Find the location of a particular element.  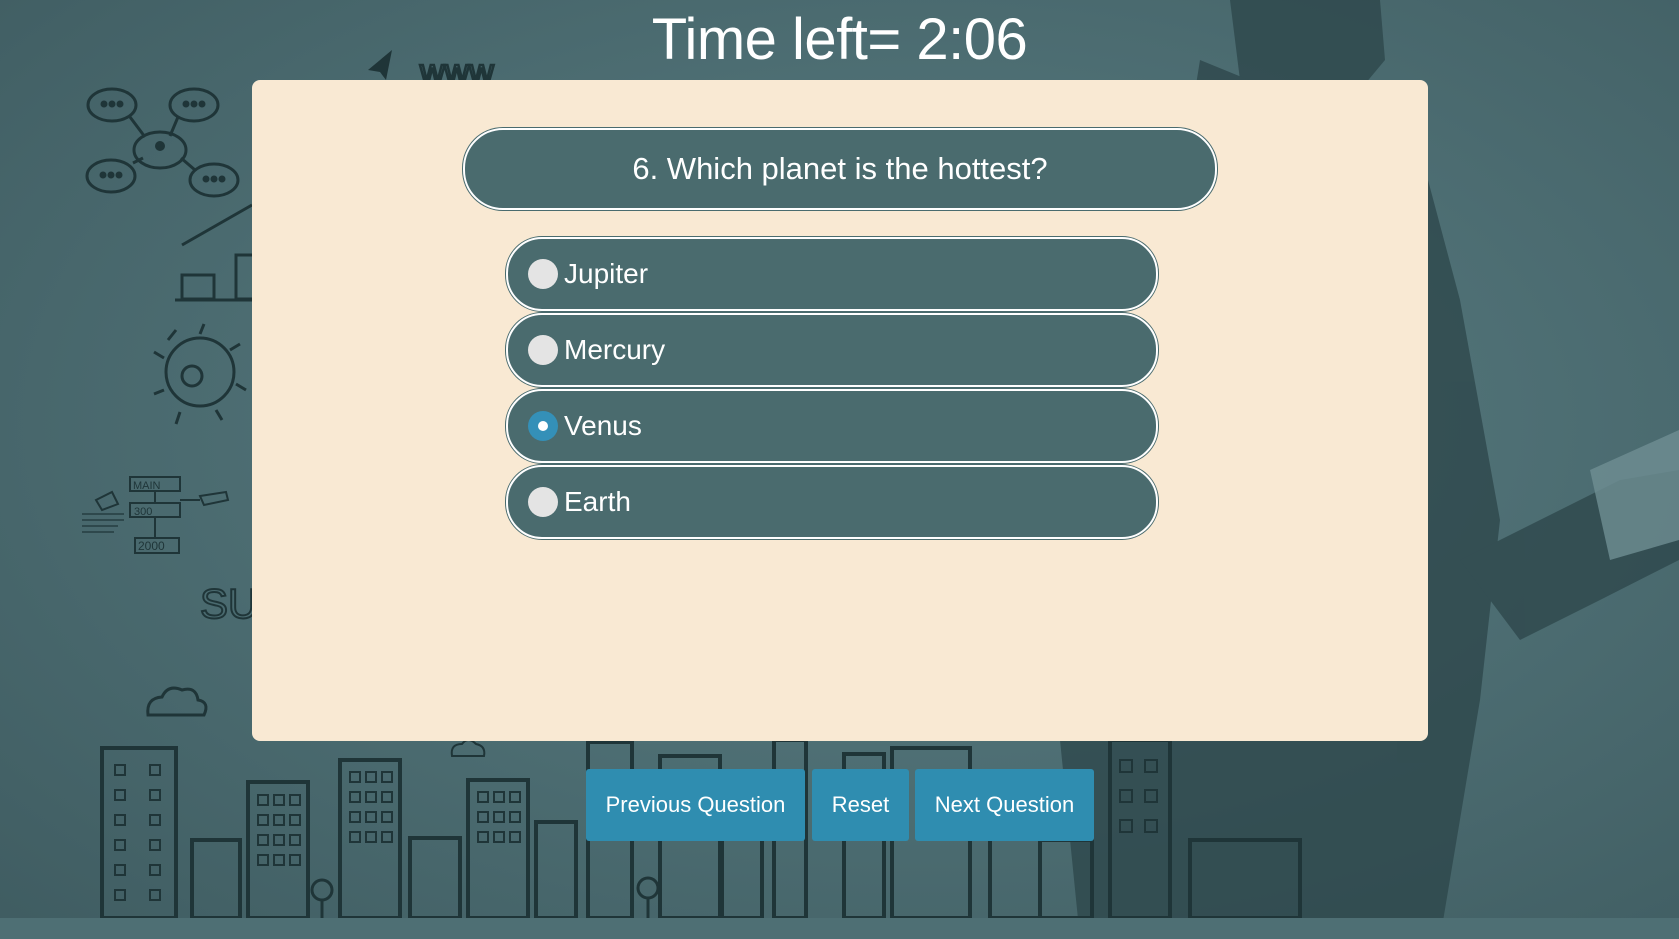

option-earth: Earth is located at coordinates (832, 502).